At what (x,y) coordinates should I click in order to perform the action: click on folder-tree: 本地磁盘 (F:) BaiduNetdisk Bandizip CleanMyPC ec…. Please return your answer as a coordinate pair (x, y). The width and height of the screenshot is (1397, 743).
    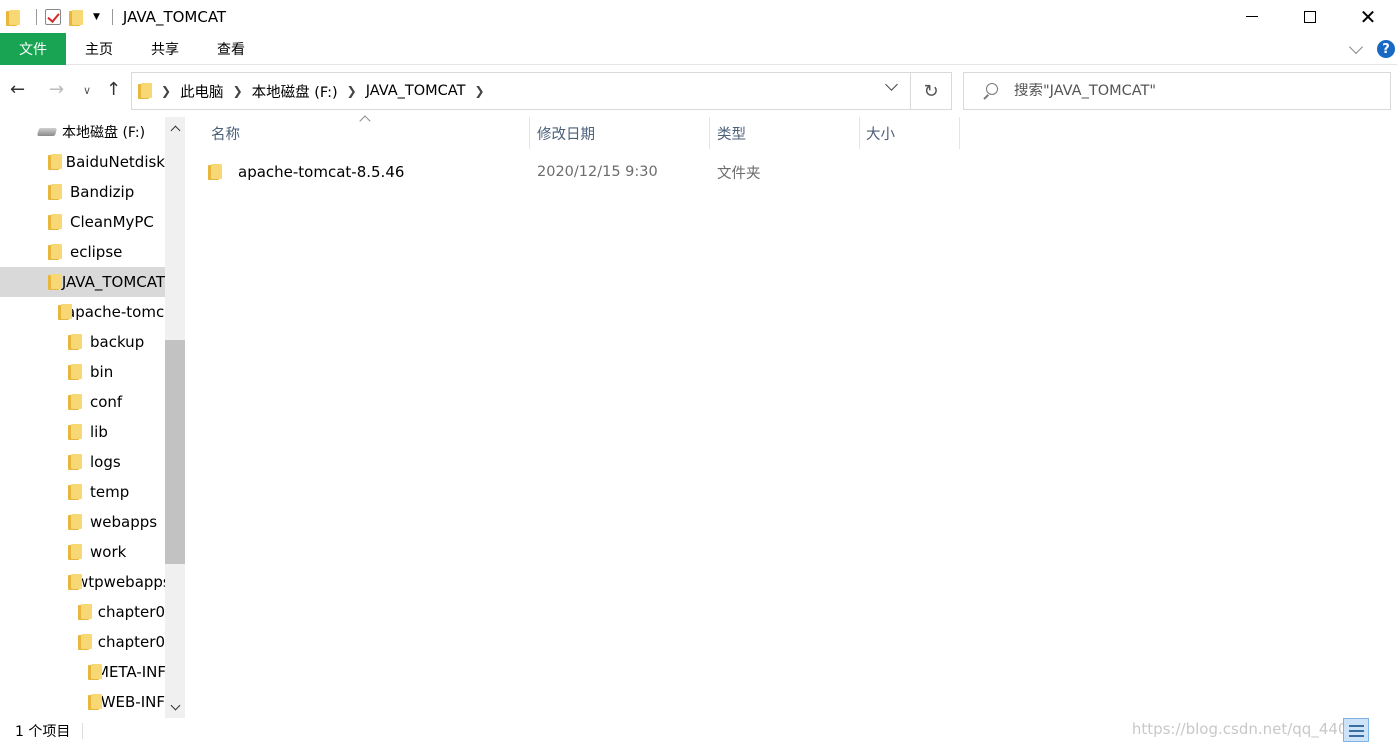
    Looking at the image, I should click on (82, 417).